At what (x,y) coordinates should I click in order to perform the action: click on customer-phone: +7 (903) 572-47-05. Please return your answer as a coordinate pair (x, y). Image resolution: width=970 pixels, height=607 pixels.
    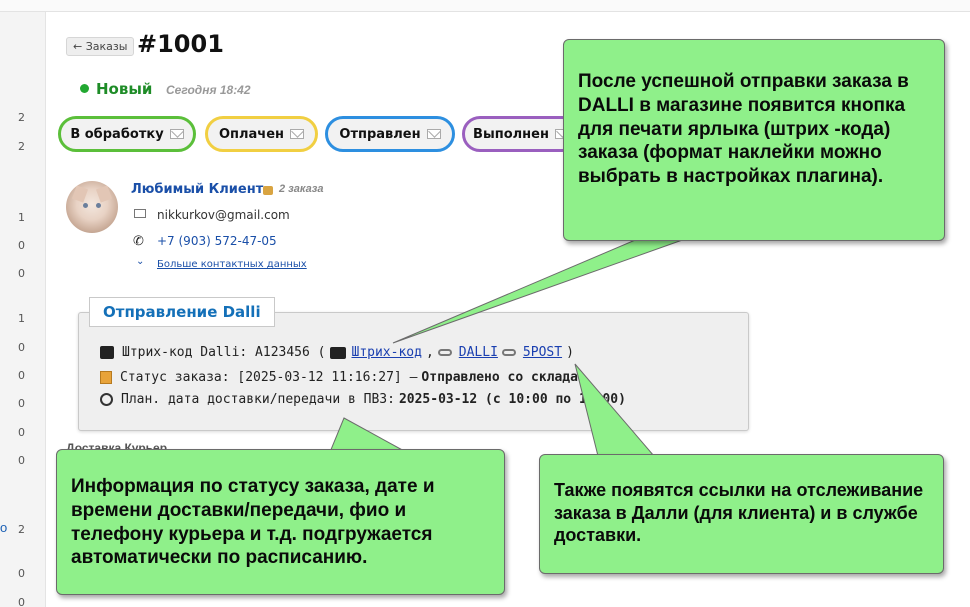
    Looking at the image, I should click on (217, 241).